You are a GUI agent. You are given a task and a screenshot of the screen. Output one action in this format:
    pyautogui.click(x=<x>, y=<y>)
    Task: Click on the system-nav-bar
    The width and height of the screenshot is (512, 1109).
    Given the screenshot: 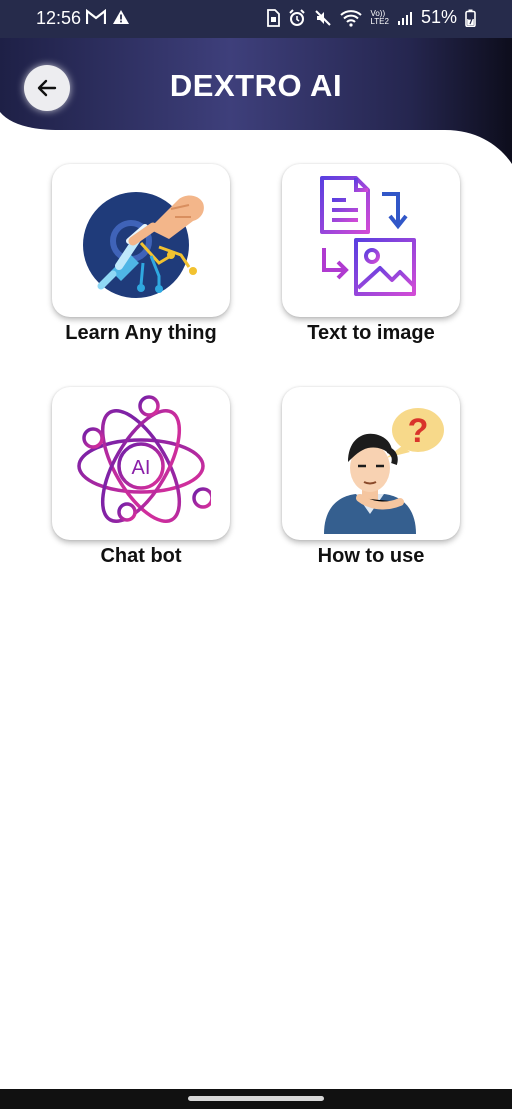 What is the action you would take?
    pyautogui.click(x=256, y=1099)
    